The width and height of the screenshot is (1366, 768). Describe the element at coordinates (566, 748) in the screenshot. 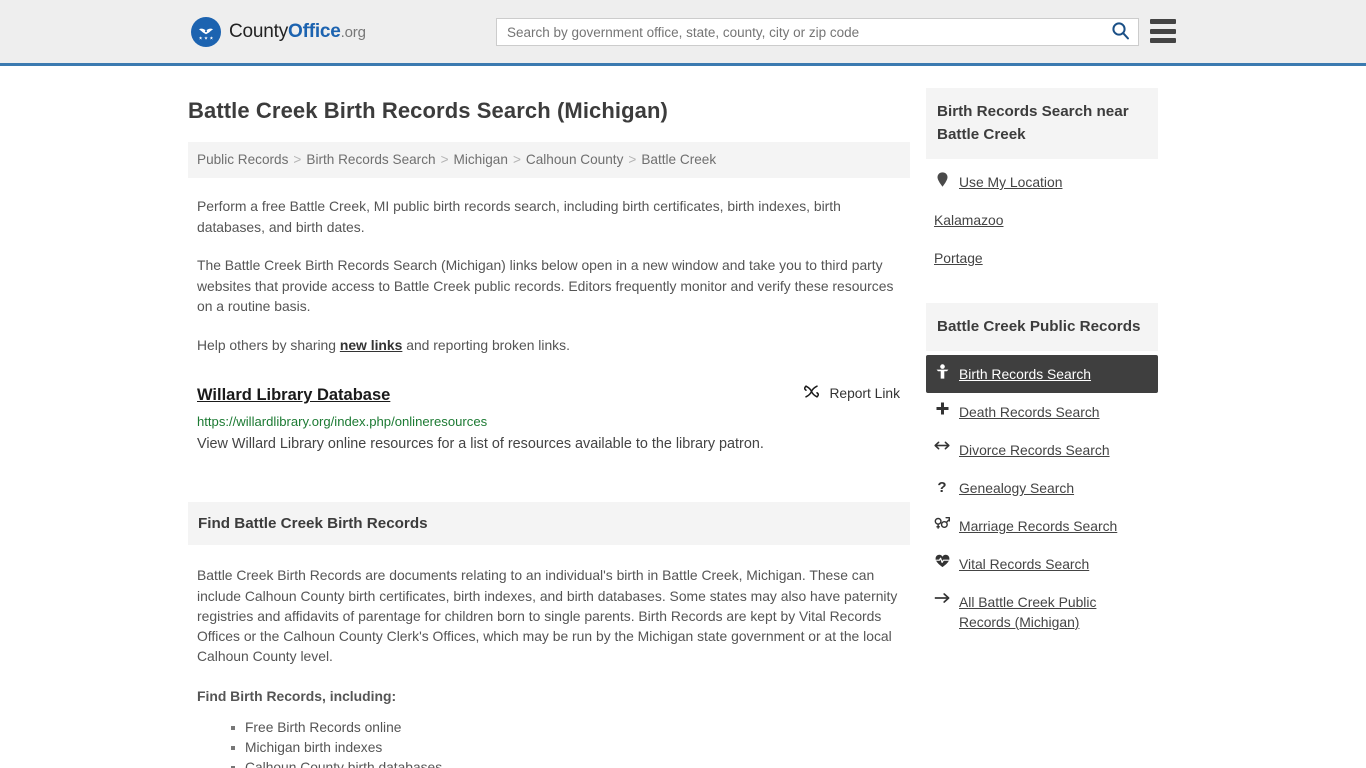

I see `list-item: Michigan birth indexes` at that location.